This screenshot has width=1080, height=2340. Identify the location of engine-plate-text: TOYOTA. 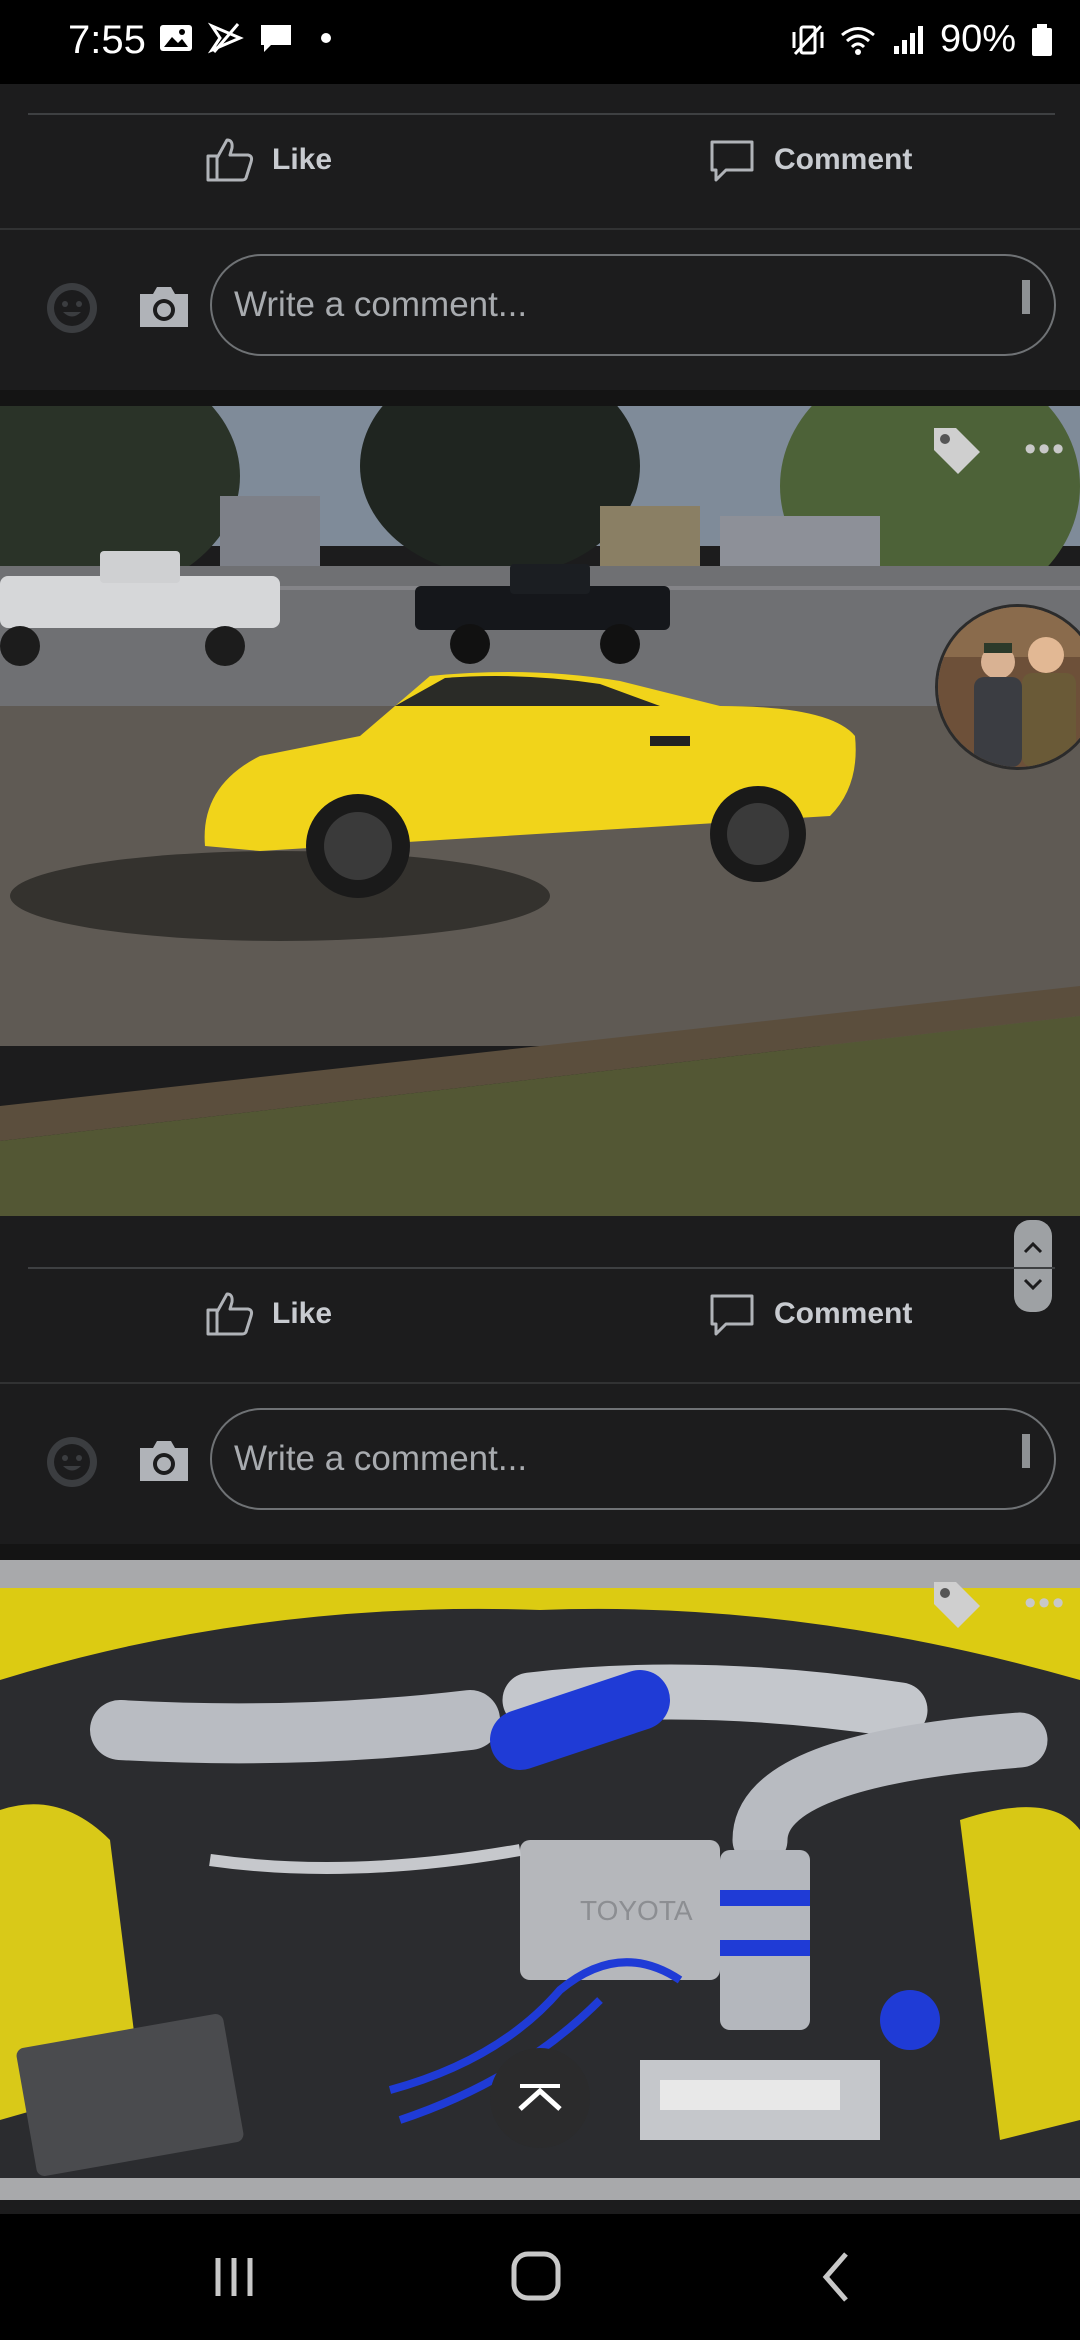
(636, 1910).